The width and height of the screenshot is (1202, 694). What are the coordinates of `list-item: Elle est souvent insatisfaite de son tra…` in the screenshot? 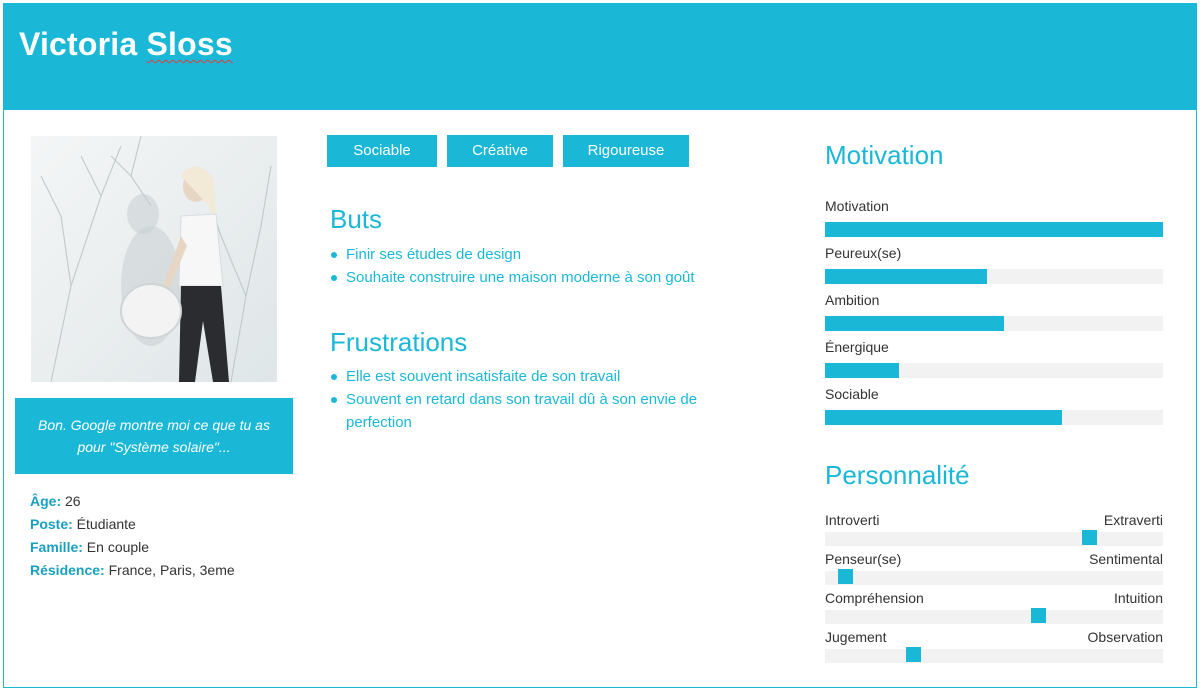 It's located at (531, 376).